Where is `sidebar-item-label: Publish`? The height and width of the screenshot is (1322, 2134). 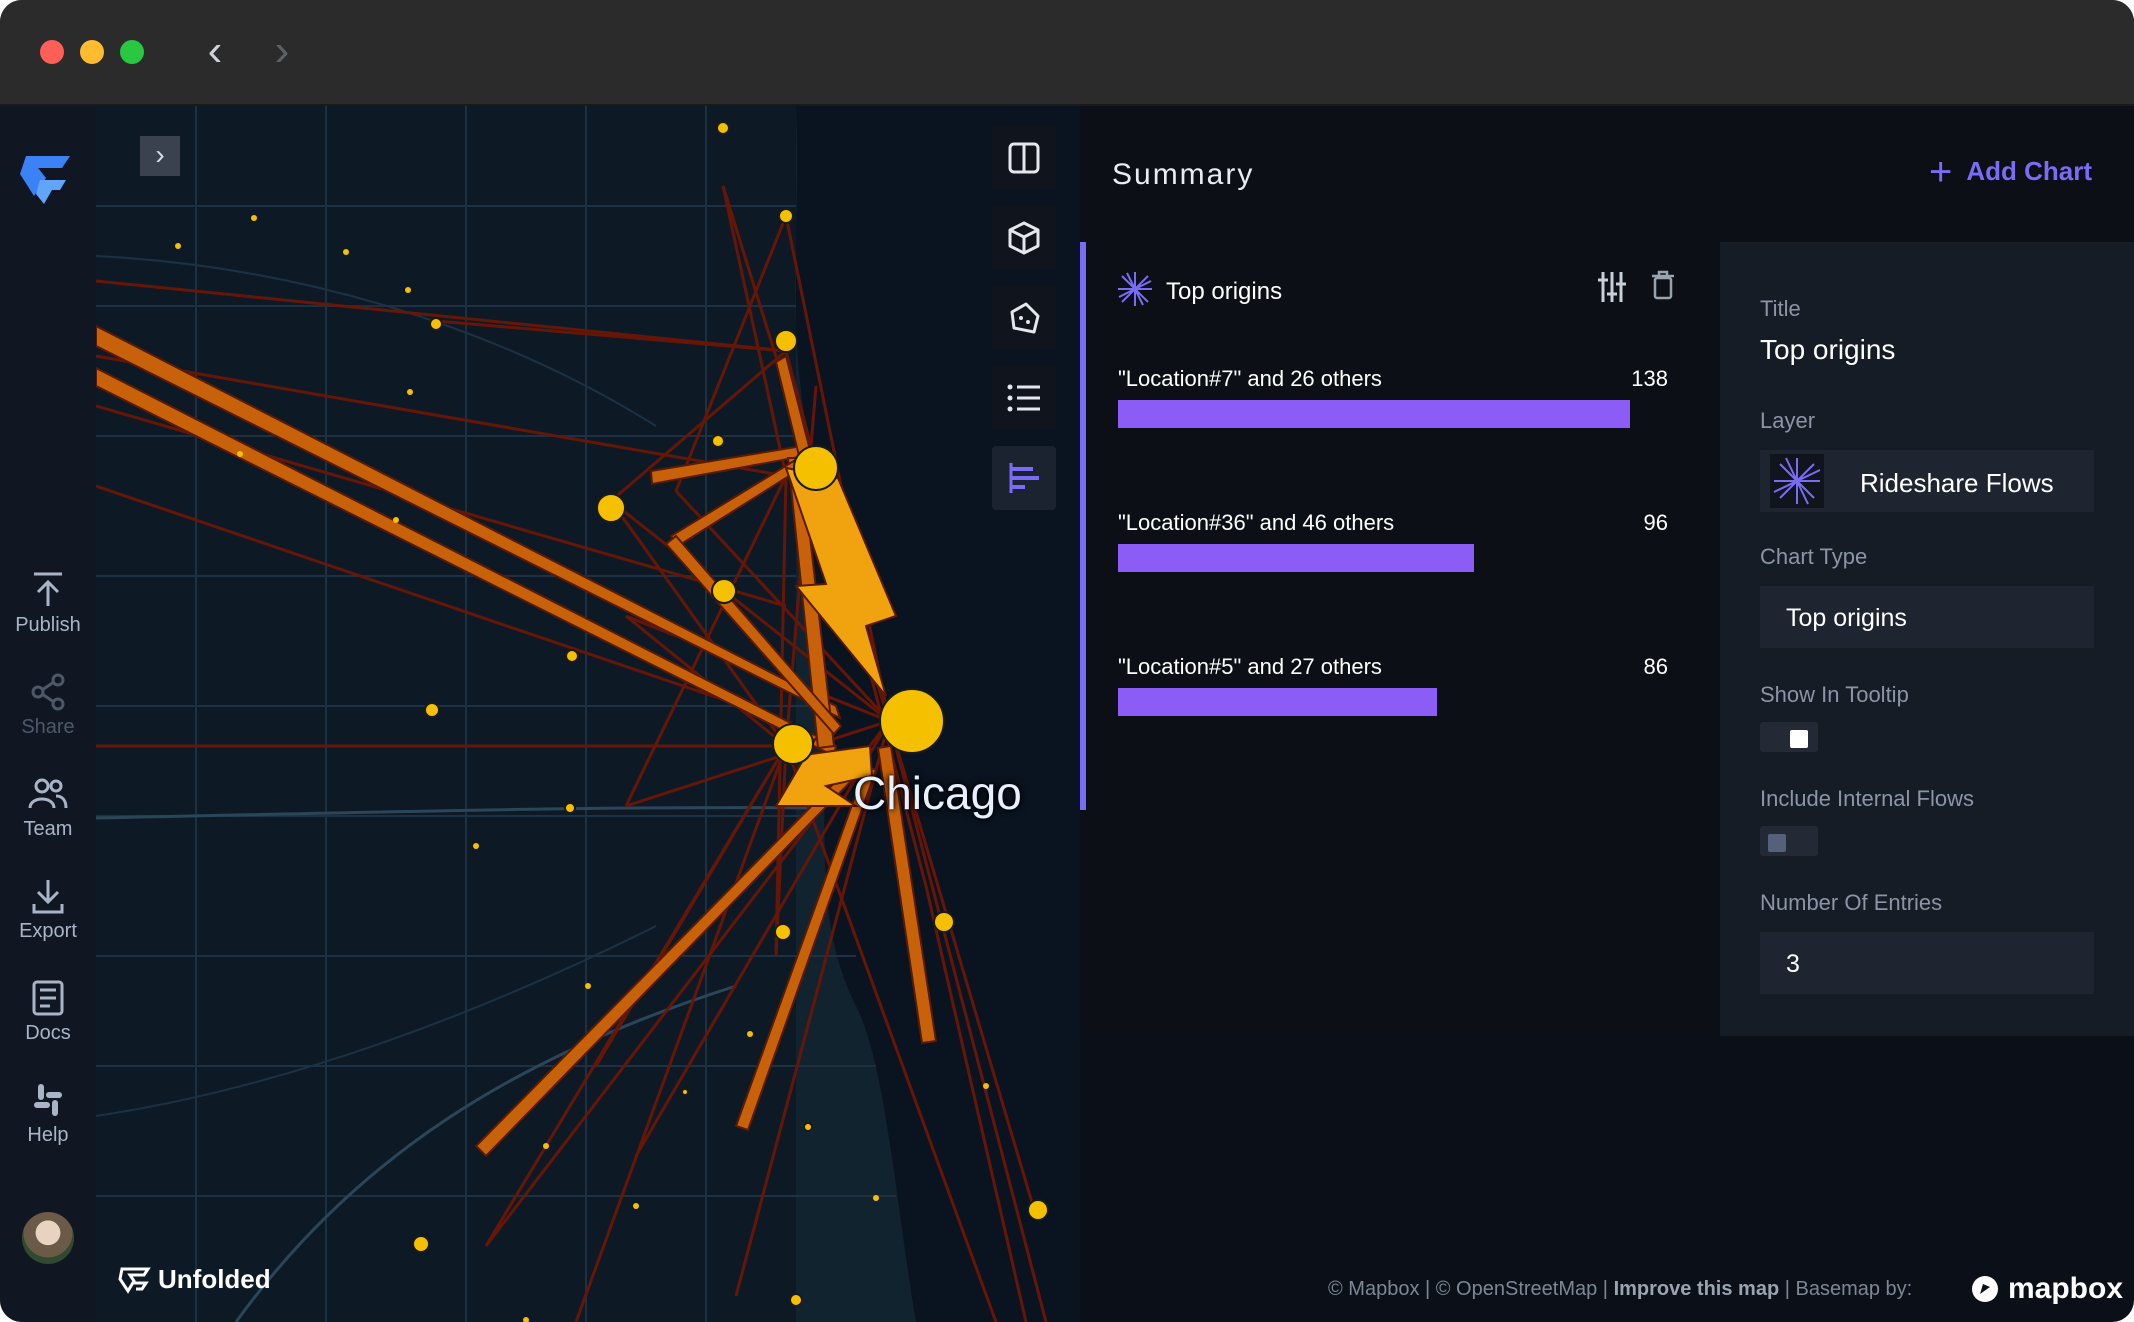 sidebar-item-label: Publish is located at coordinates (48, 625).